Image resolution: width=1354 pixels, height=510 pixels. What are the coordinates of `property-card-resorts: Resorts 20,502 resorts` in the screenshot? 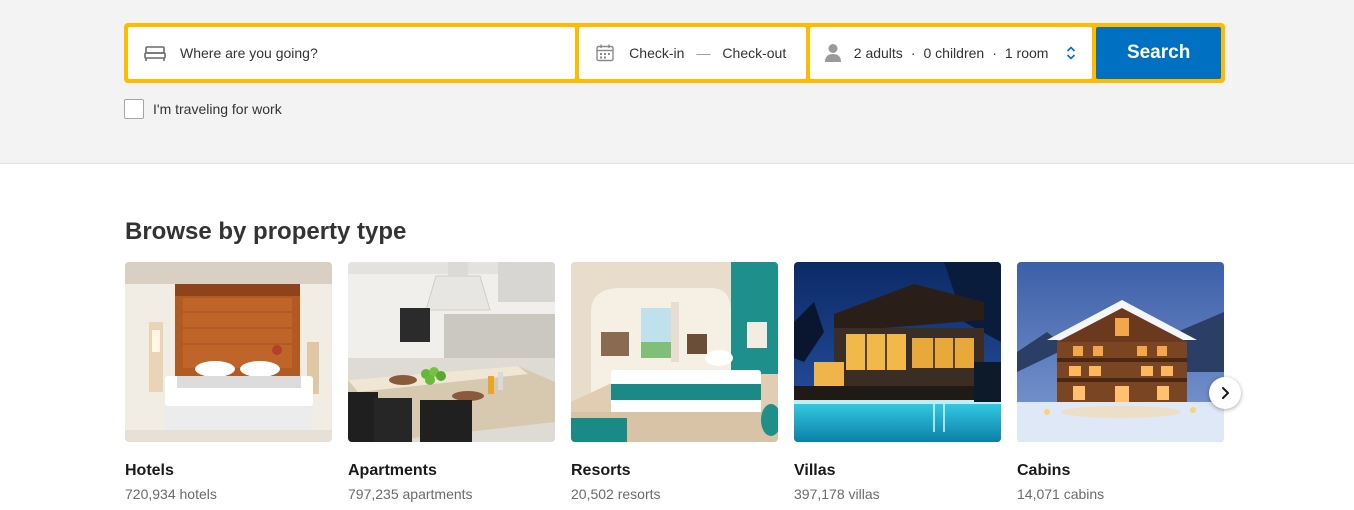 It's located at (674, 382).